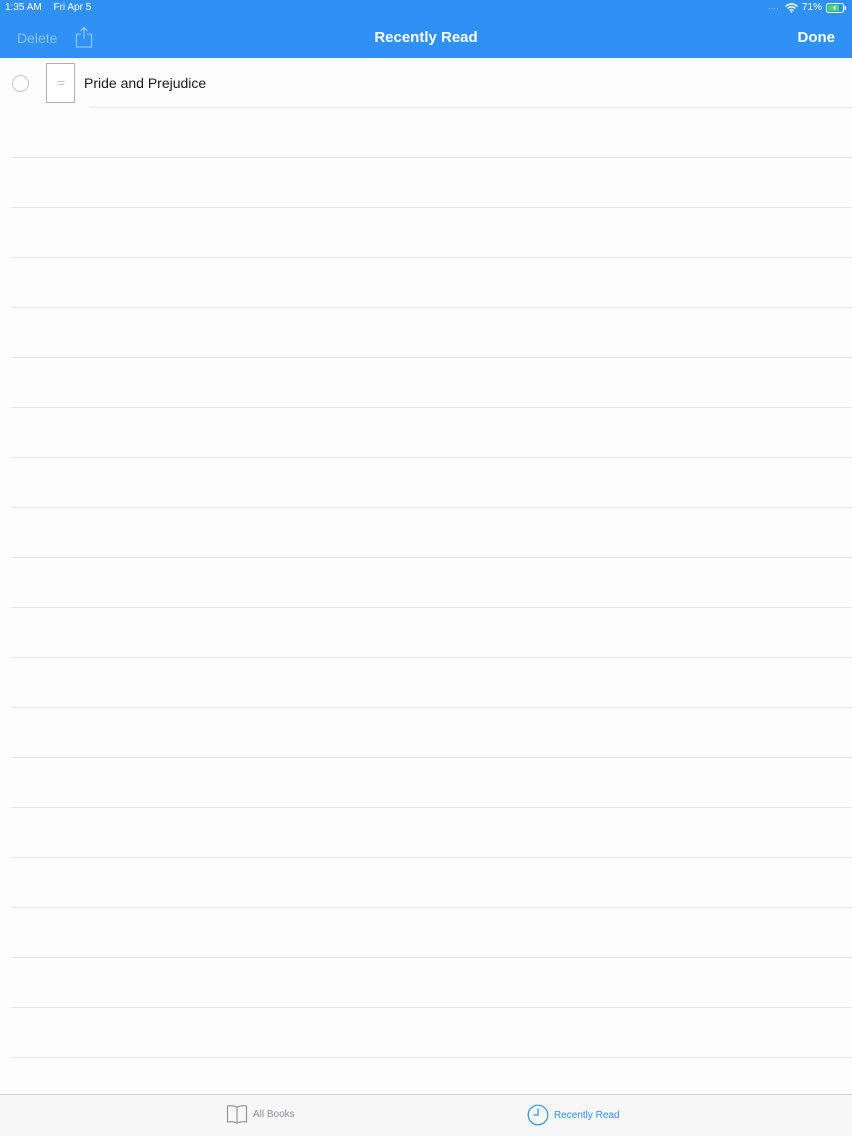 Image resolution: width=852 pixels, height=1136 pixels. I want to click on status-bar: 1:35 AM Fri Apr 5 .... 71%, so click(426, 8).